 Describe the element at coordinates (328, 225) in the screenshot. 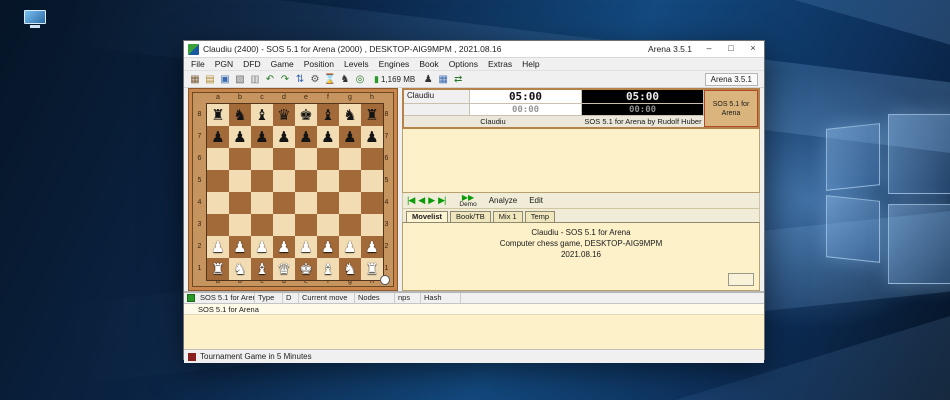

I see `square-f3` at that location.